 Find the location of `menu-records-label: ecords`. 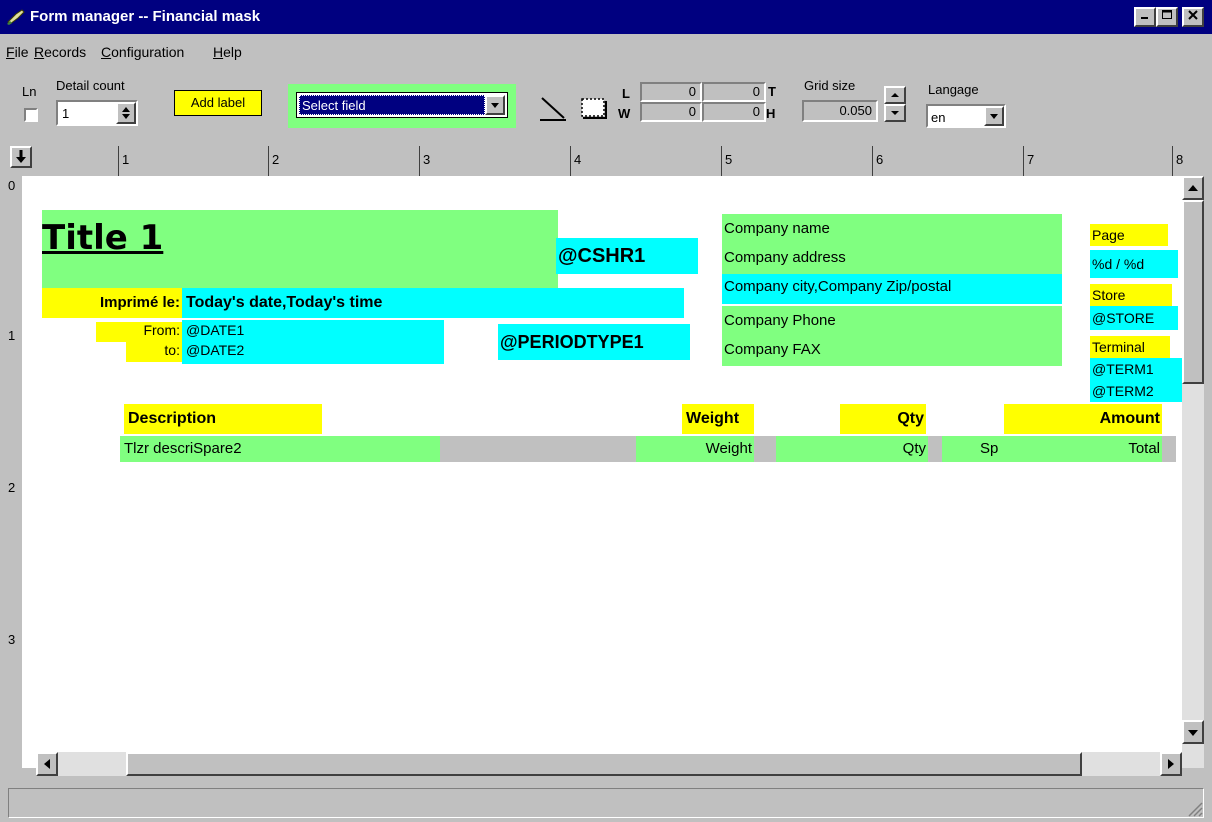

menu-records-label: ecords is located at coordinates (65, 52).